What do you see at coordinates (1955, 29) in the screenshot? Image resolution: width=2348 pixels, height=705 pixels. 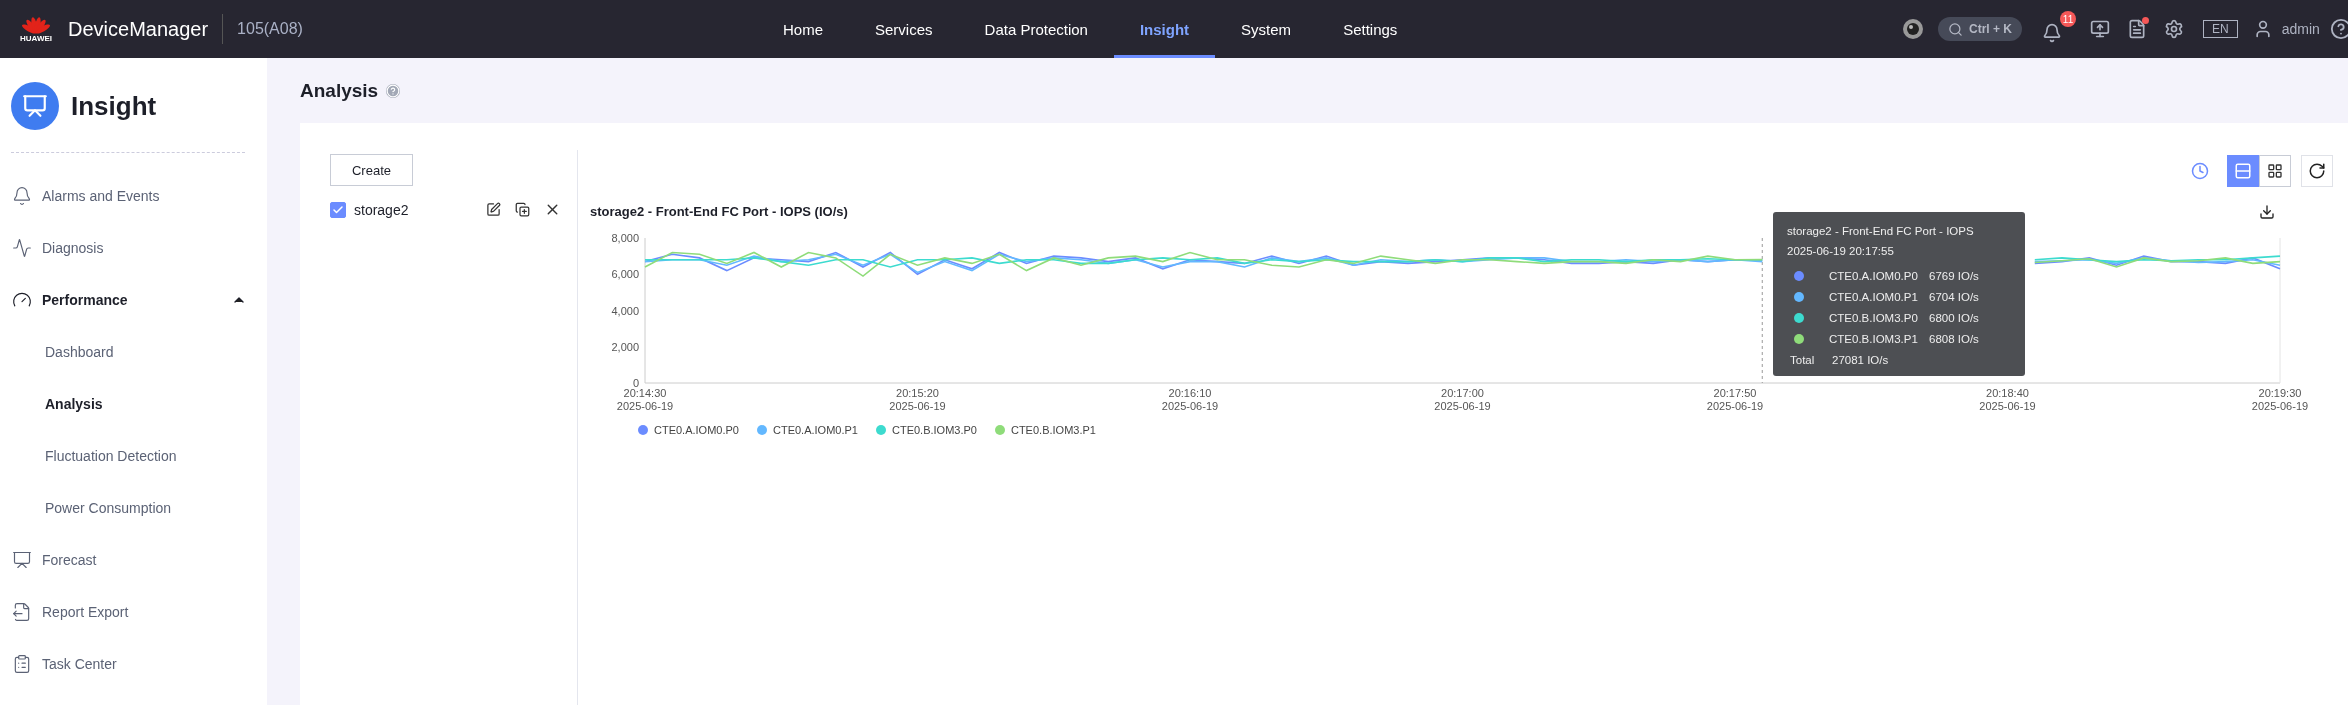 I see `search-icon` at bounding box center [1955, 29].